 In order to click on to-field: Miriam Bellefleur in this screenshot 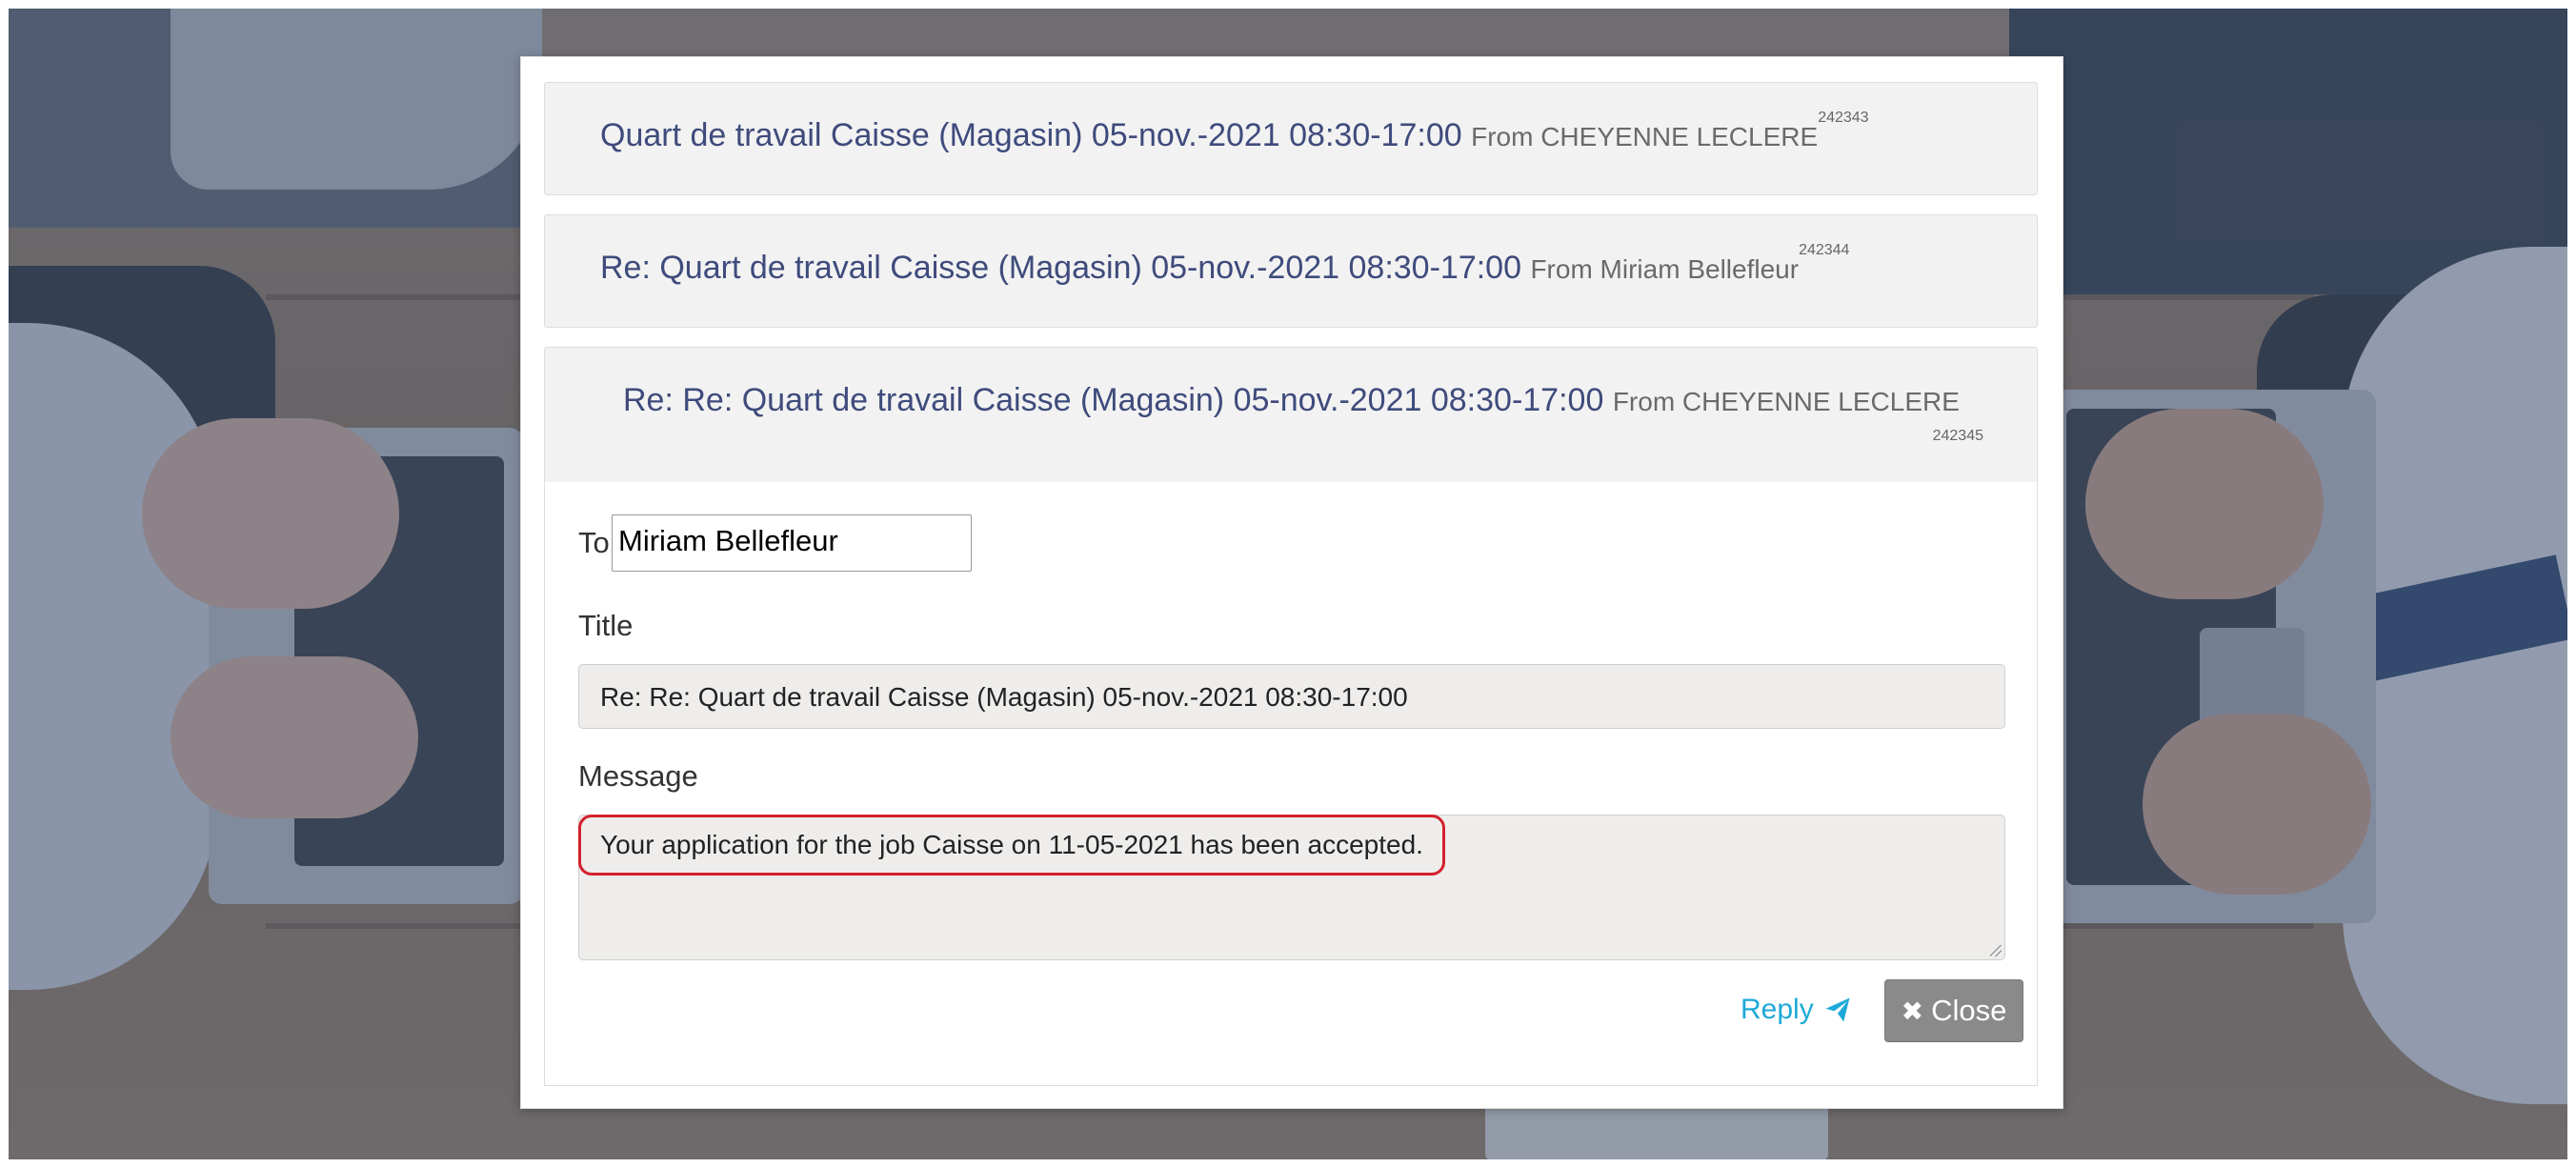, I will do `click(792, 543)`.